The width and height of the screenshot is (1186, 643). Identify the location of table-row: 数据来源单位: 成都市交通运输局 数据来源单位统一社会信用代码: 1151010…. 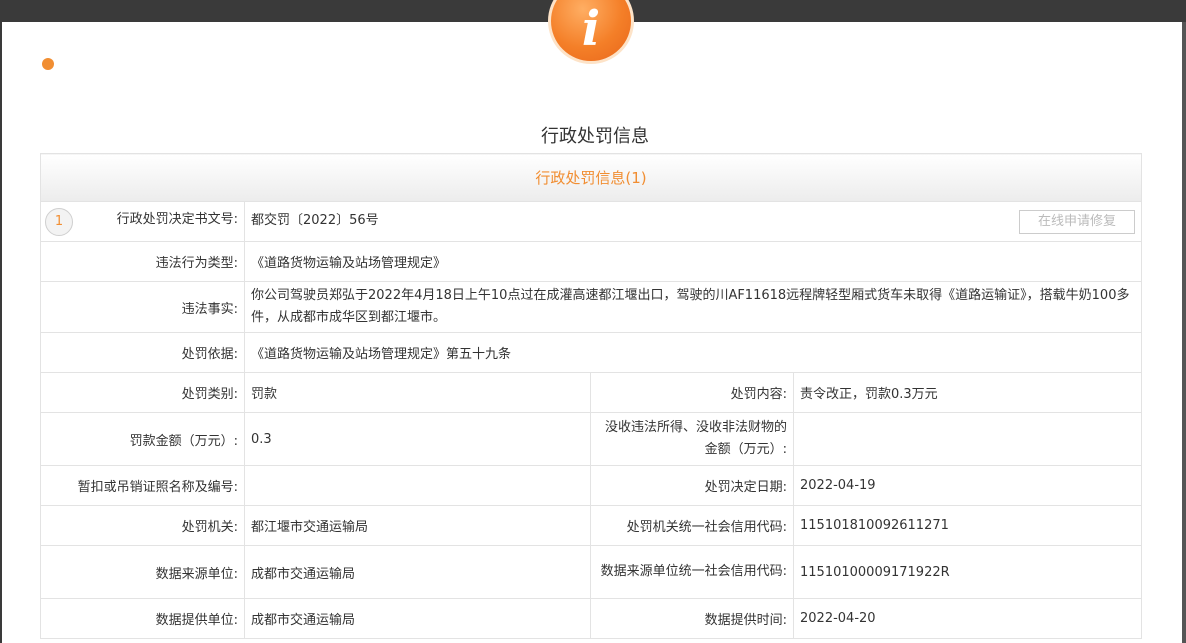
(591, 572).